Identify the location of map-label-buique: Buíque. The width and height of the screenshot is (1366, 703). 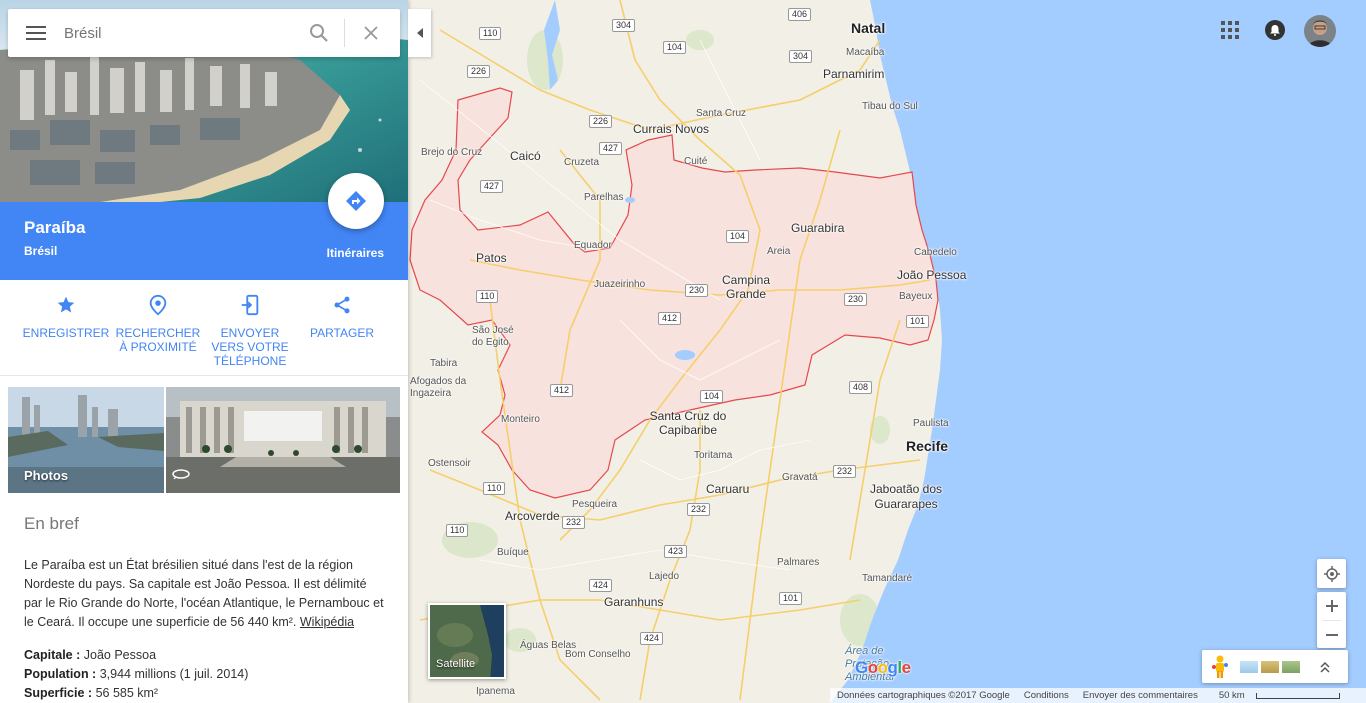
(513, 552).